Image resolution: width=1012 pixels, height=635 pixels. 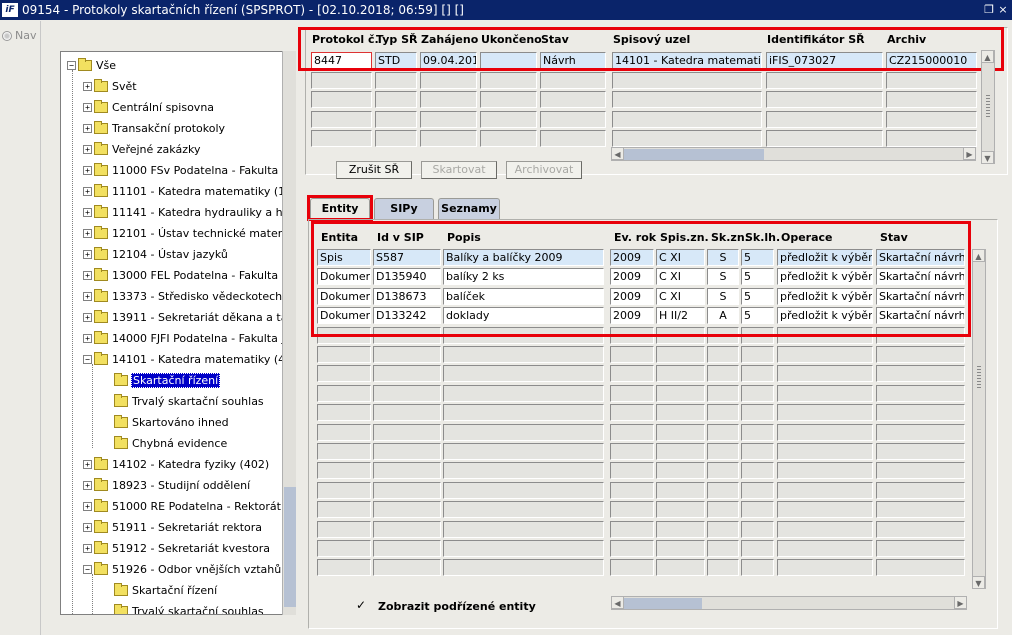 I want to click on entities-cell: D135940, so click(x=407, y=277).